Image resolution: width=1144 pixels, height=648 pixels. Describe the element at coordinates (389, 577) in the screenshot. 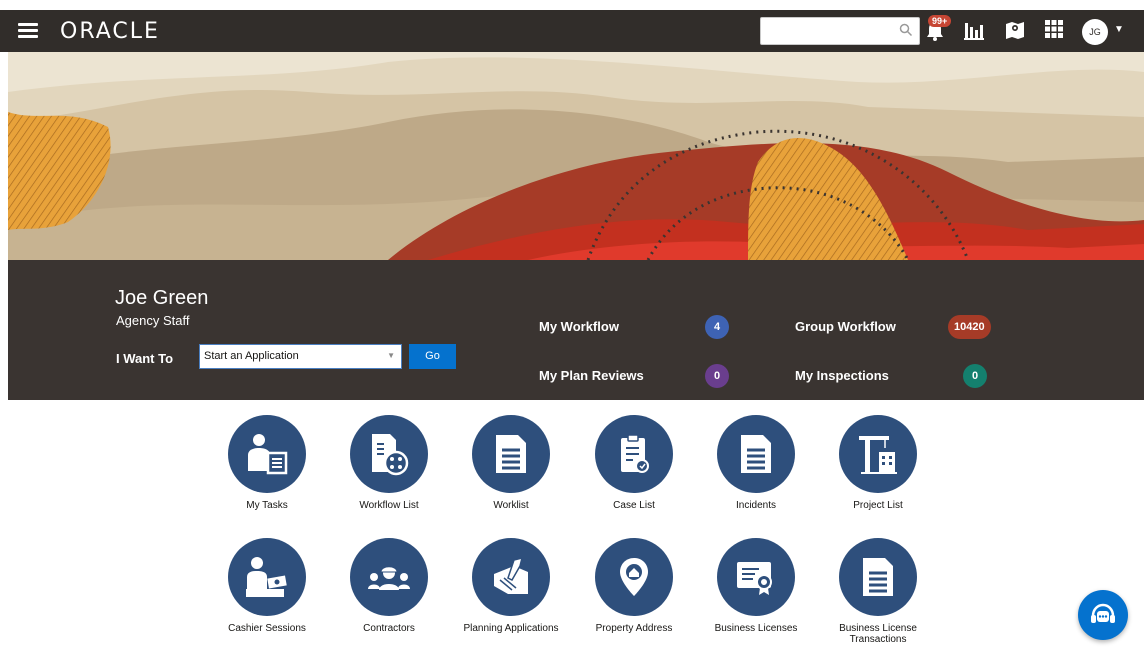

I see `contractors-icon` at that location.